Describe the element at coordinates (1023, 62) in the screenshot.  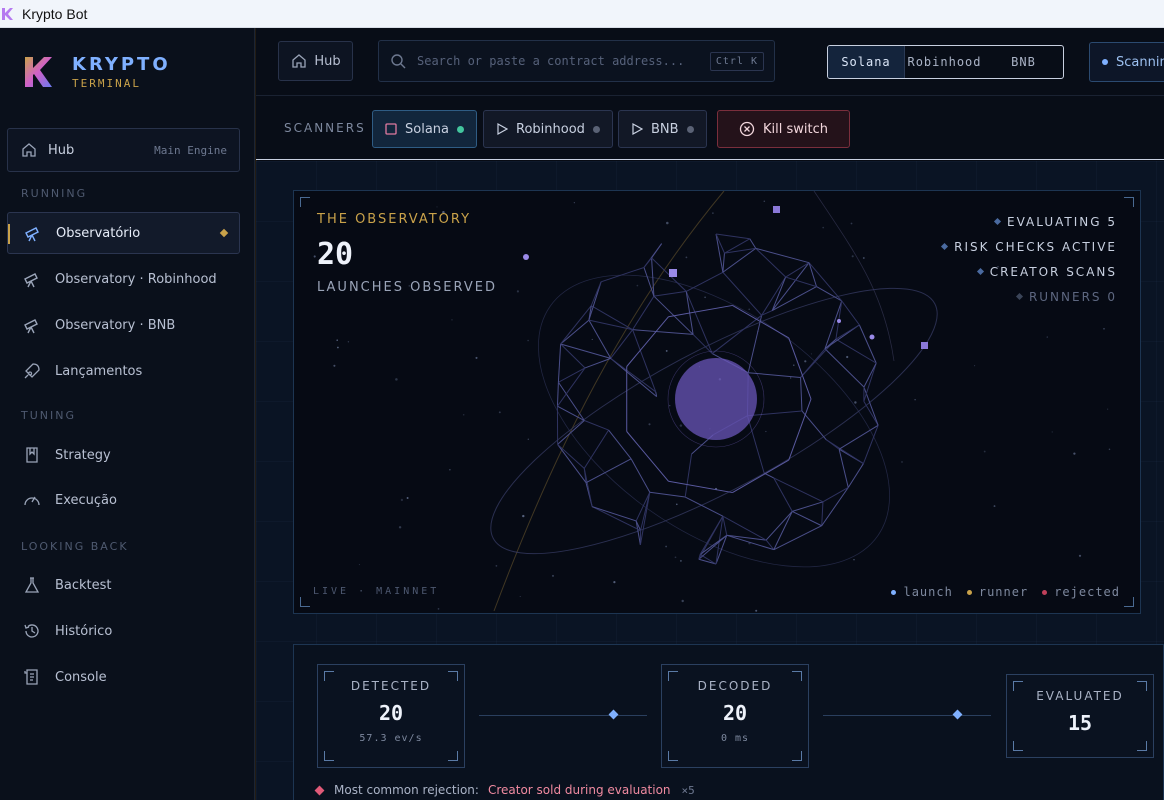
I see `chain-option-bnb: BNB` at that location.